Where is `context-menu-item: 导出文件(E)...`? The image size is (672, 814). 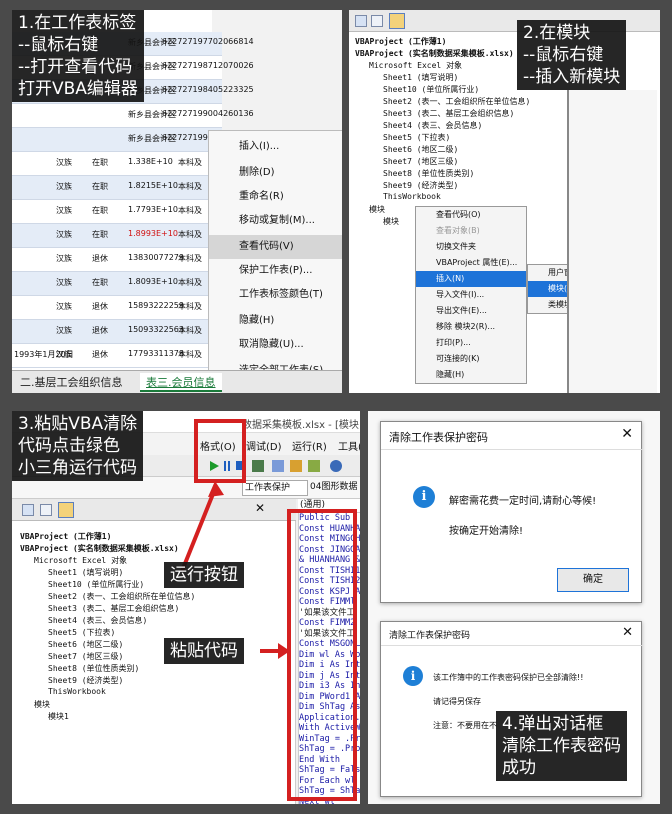
context-menu-item: 导出文件(E)... is located at coordinates (471, 311).